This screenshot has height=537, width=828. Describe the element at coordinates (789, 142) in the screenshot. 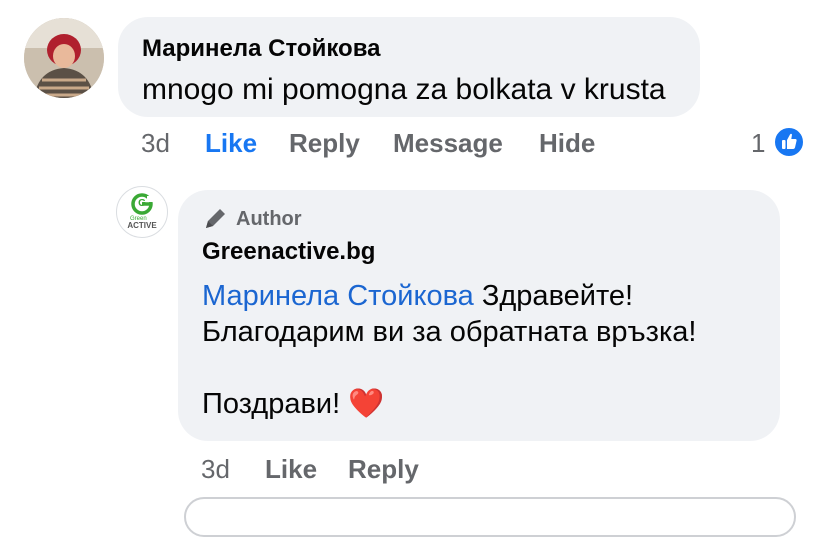

I see `thumbs-up-icon` at that location.